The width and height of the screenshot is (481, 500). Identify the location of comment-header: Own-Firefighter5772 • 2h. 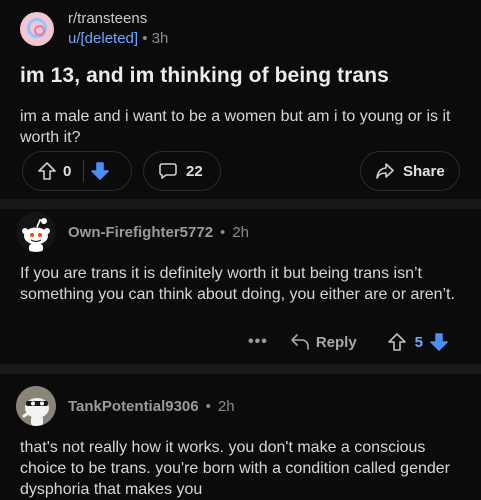
(132, 232).